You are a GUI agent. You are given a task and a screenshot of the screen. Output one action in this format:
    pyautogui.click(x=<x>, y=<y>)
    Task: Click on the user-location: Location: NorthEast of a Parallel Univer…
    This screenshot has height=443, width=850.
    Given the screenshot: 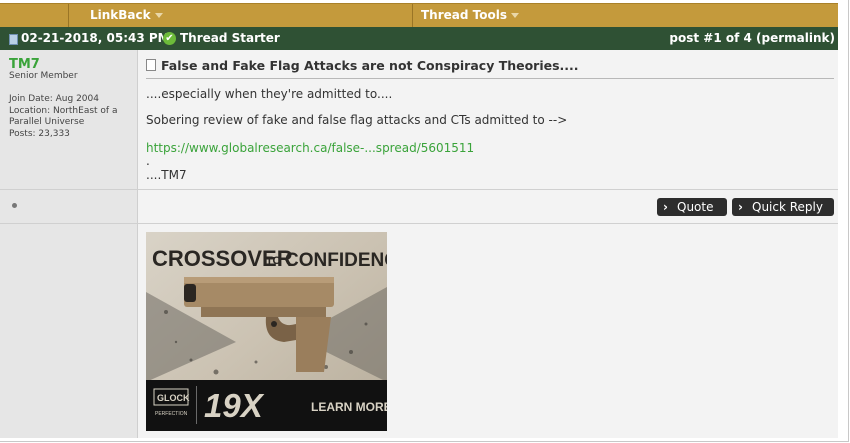 What is the action you would take?
    pyautogui.click(x=63, y=116)
    